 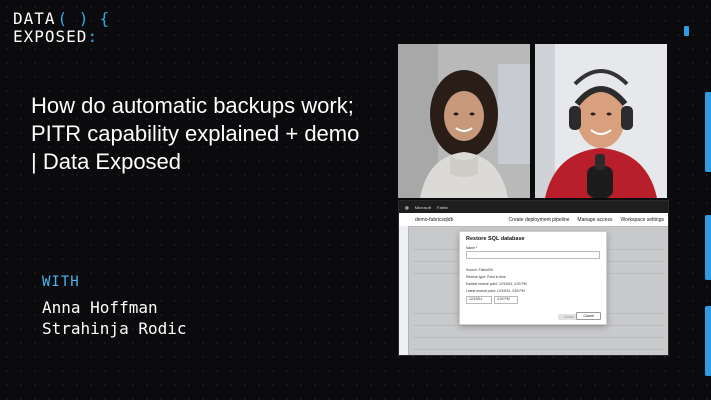 What do you see at coordinates (642, 220) in the screenshot?
I see `toolbar-settings: Workspace settings` at bounding box center [642, 220].